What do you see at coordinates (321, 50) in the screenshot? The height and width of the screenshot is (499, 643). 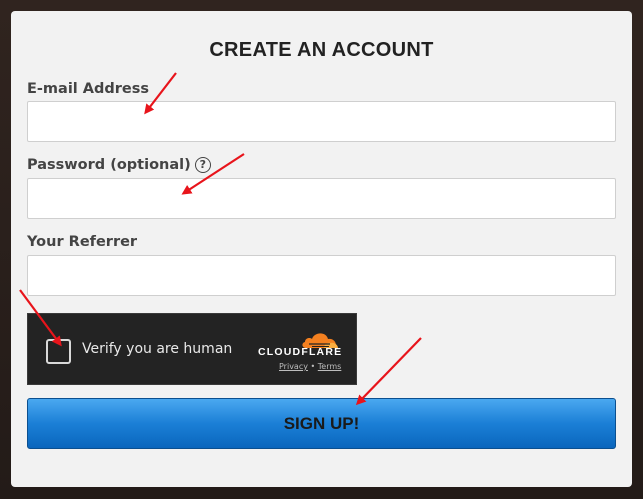 I see `form-title: CREATE AN ACCOUNT` at bounding box center [321, 50].